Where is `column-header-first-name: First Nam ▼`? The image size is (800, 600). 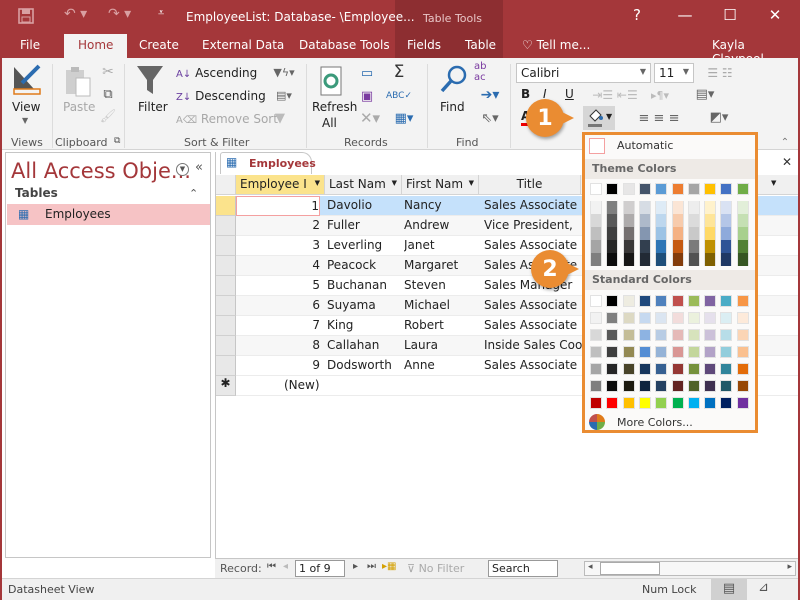
column-header-first-name: First Nam ▼ is located at coordinates (440, 185).